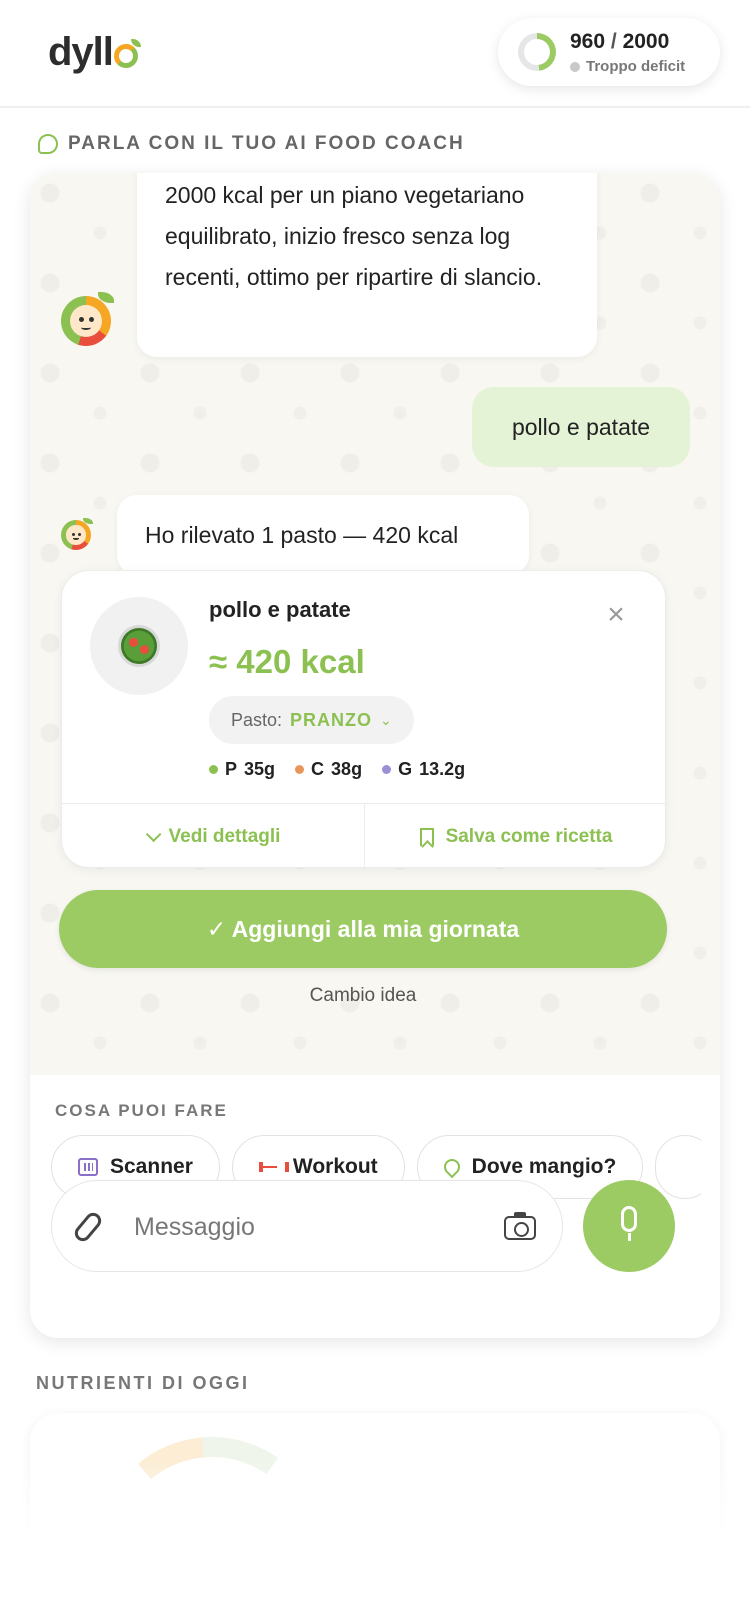 This screenshot has width=750, height=1624. Describe the element at coordinates (242, 769) in the screenshot. I see `macro-protein: P 35g` at that location.